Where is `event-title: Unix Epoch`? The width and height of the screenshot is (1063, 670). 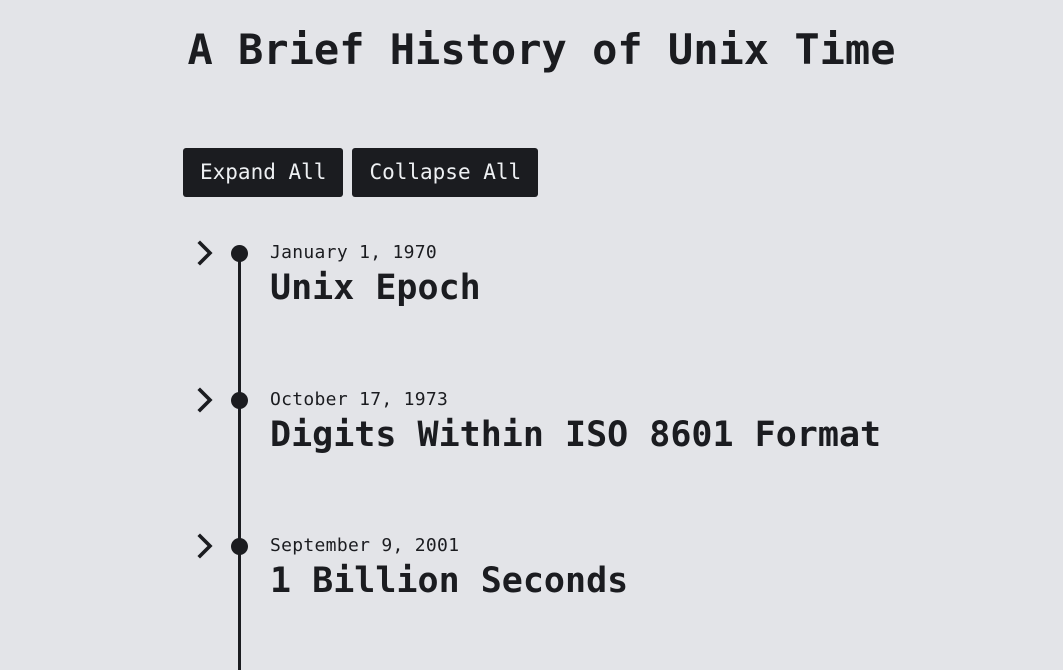
event-title: Unix Epoch is located at coordinates (375, 288).